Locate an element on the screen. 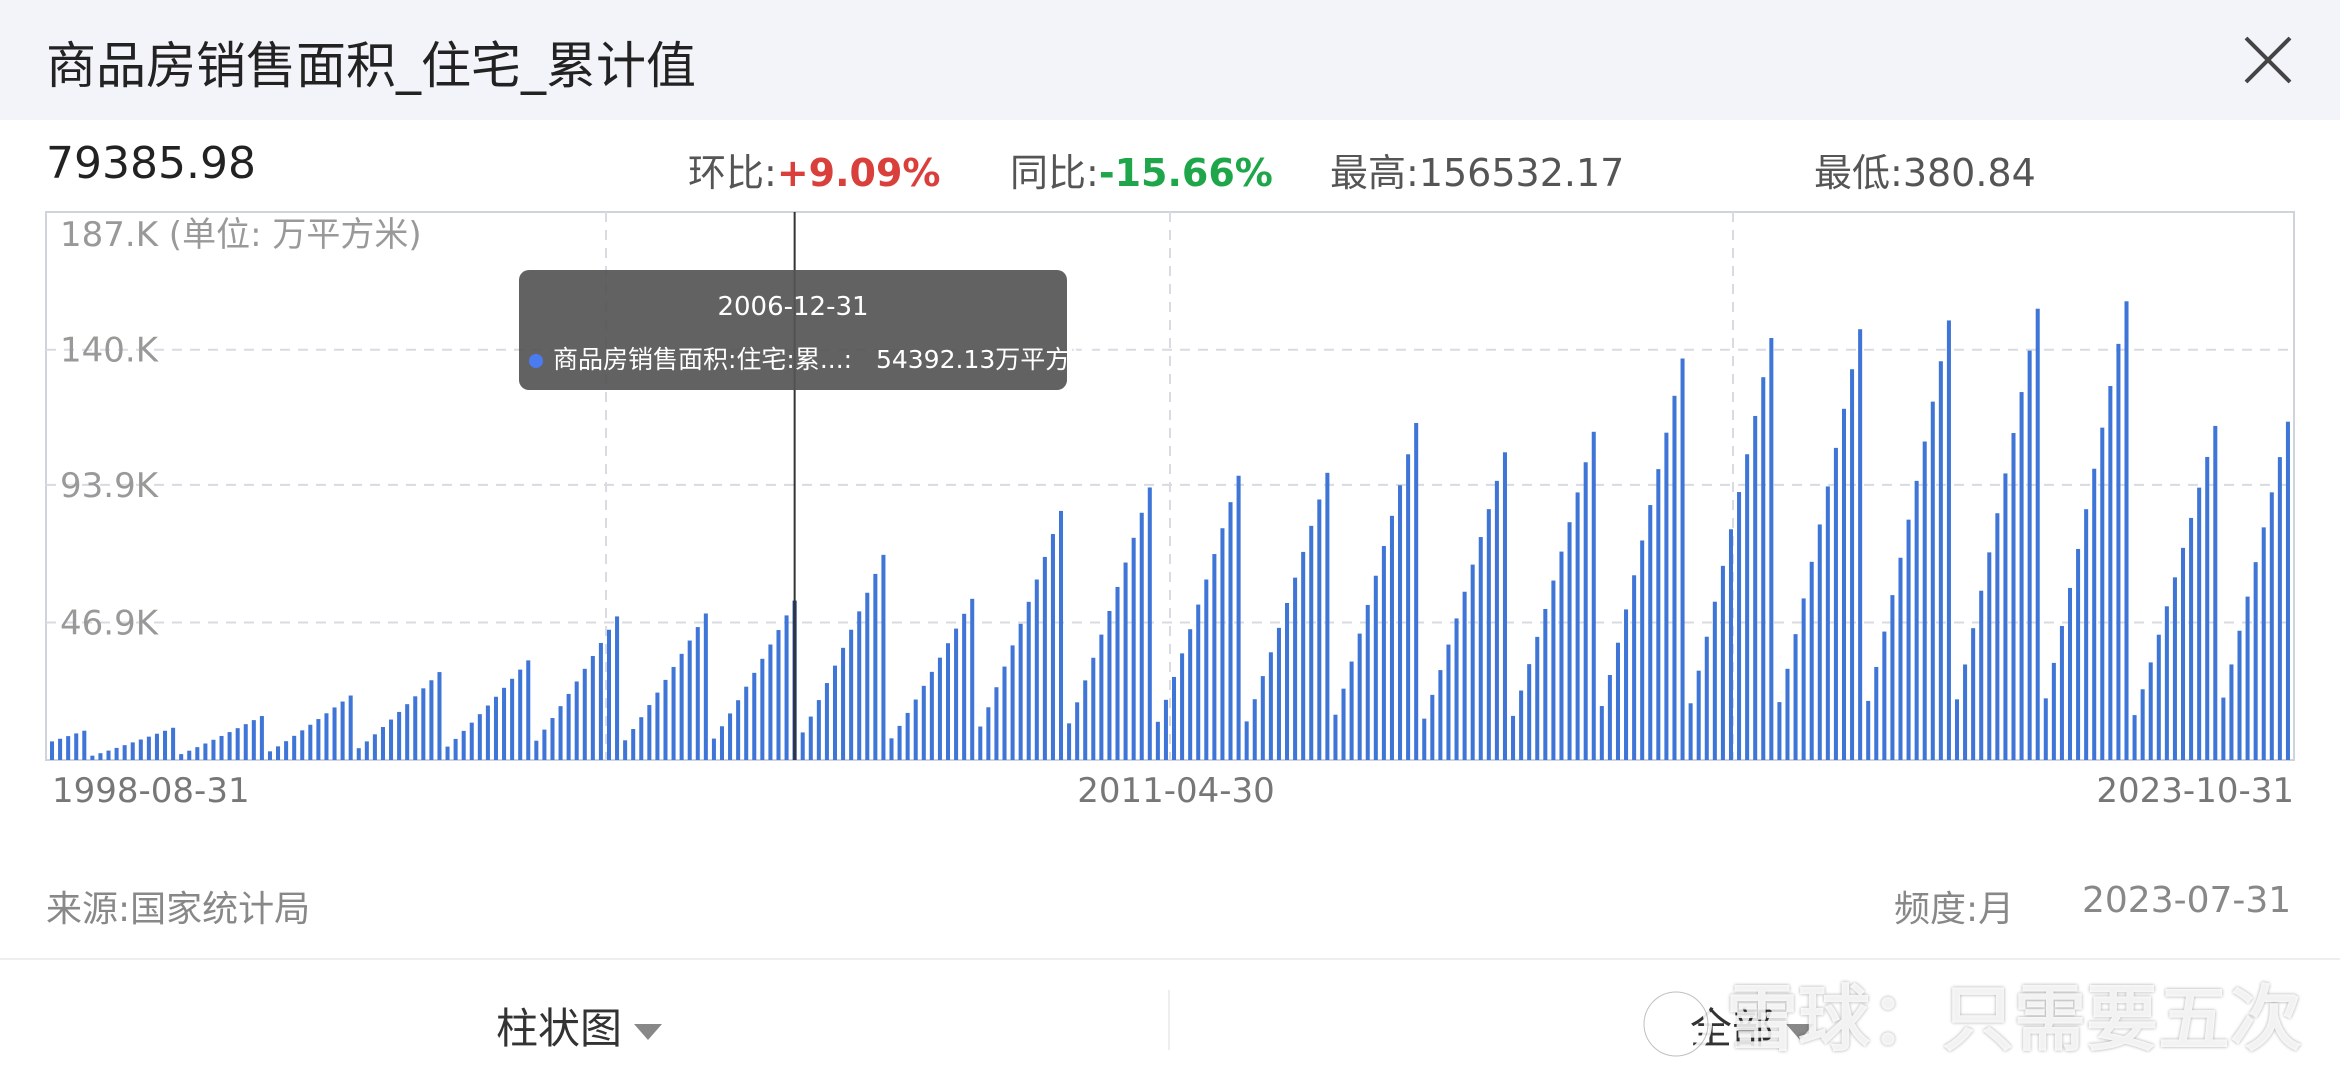 The height and width of the screenshot is (1081, 2340). series-dot-icon is located at coordinates (536, 361).